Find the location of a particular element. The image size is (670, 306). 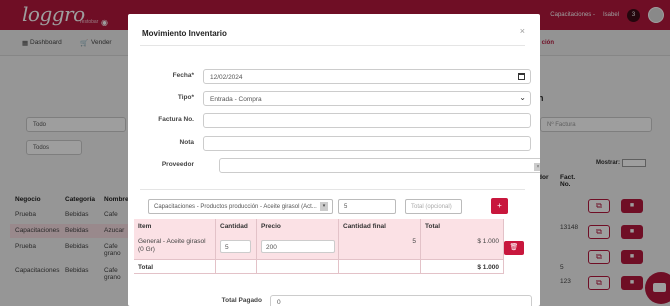

chevron-down-icon: ⌄ is located at coordinates (522, 97).